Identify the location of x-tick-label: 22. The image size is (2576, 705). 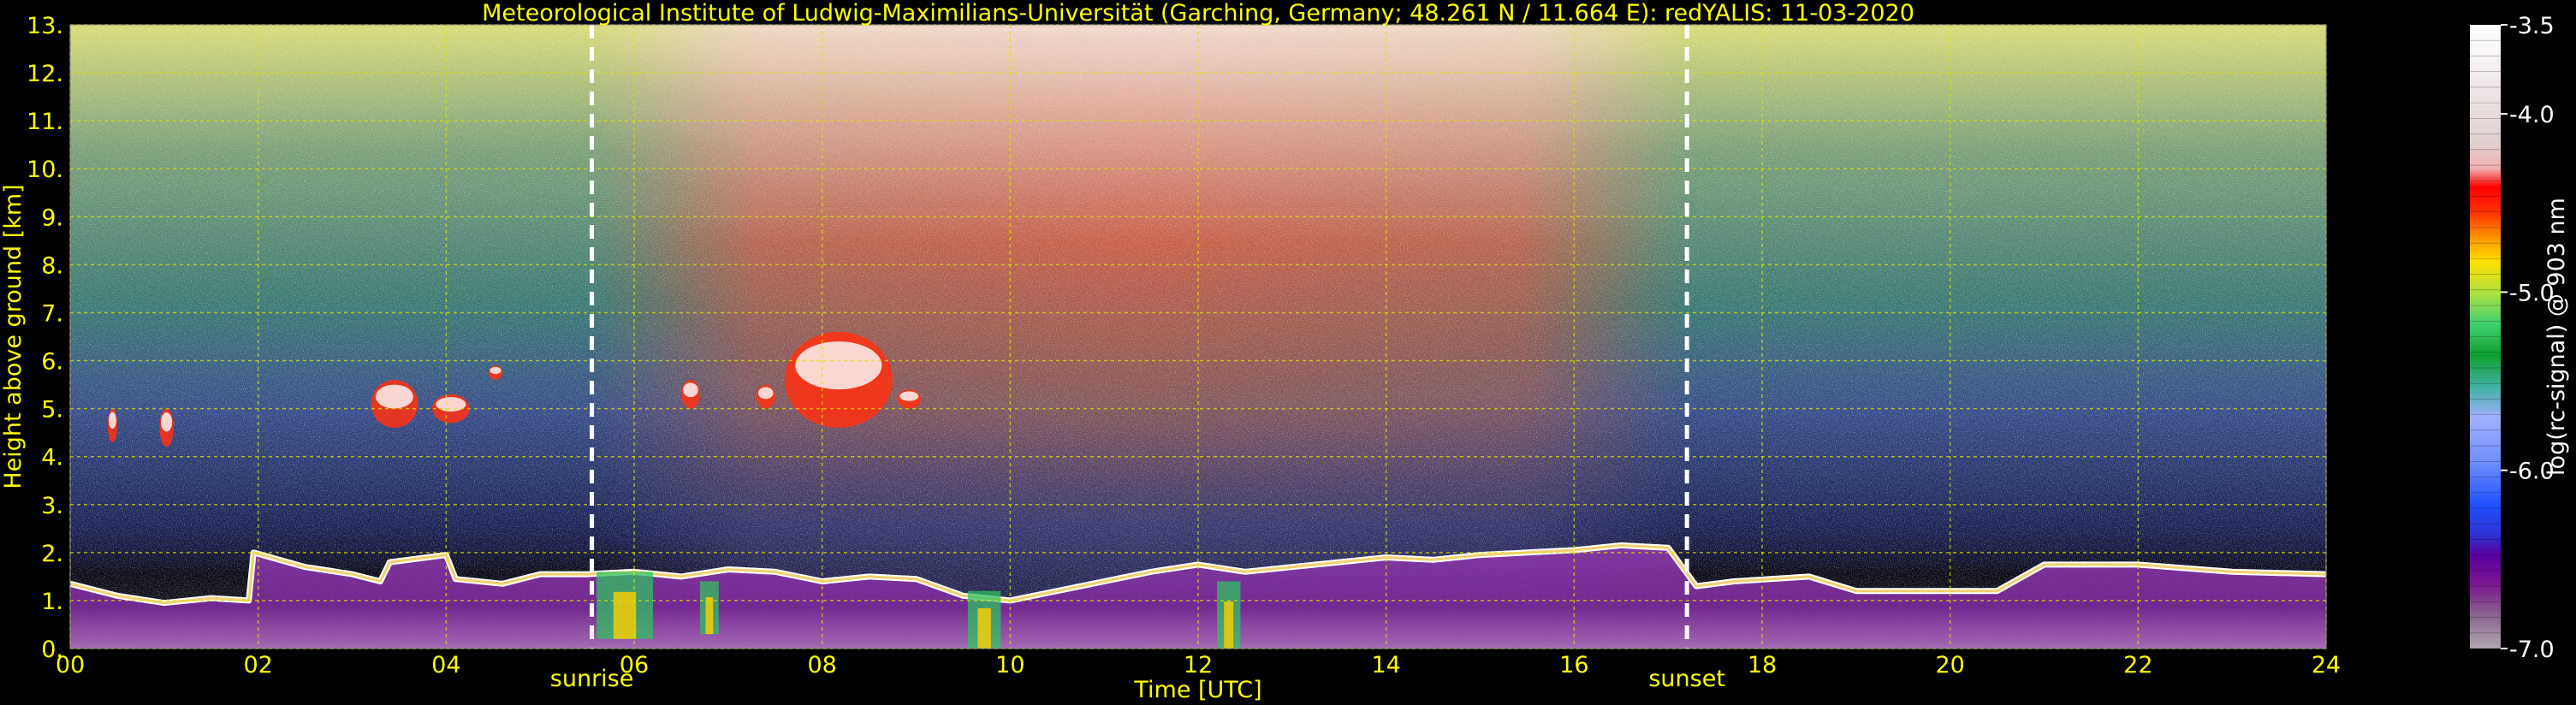
(2137, 665).